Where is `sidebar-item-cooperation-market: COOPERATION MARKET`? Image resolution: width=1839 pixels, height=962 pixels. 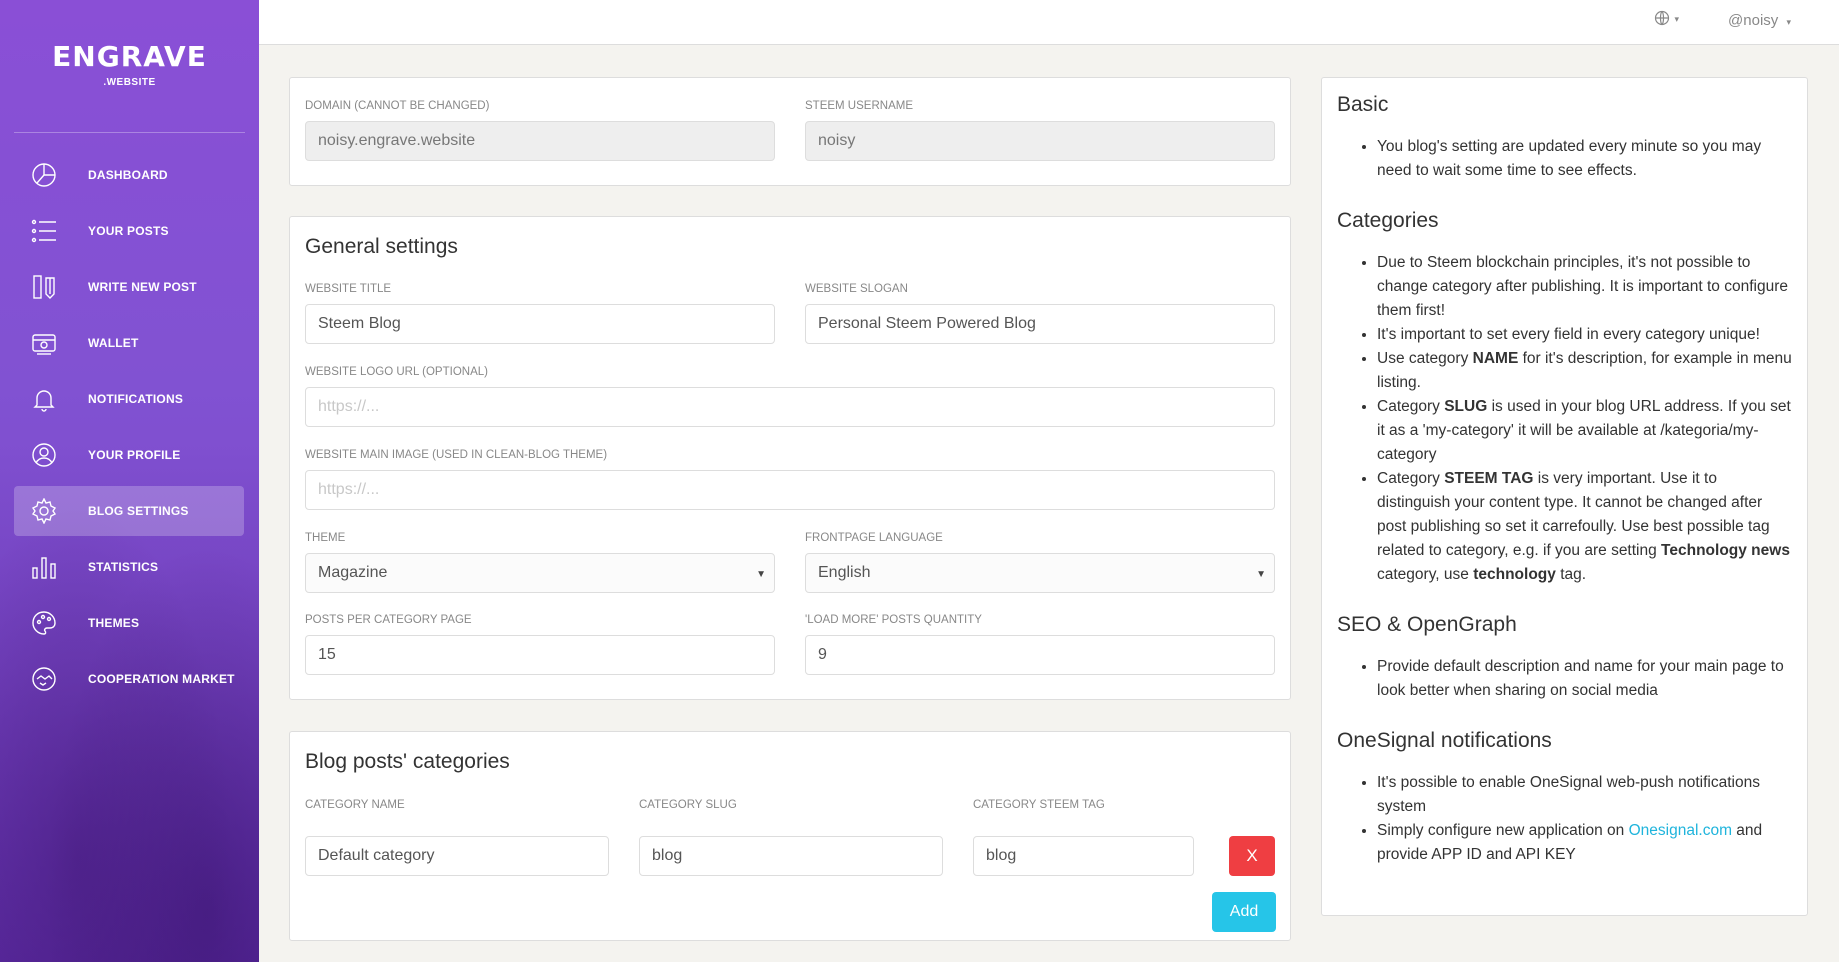
sidebar-item-cooperation-market: COOPERATION MARKET is located at coordinates (129, 679).